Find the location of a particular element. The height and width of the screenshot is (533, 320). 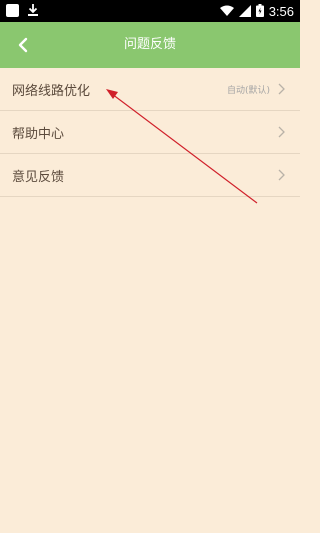

wifi-icon is located at coordinates (226, 11).